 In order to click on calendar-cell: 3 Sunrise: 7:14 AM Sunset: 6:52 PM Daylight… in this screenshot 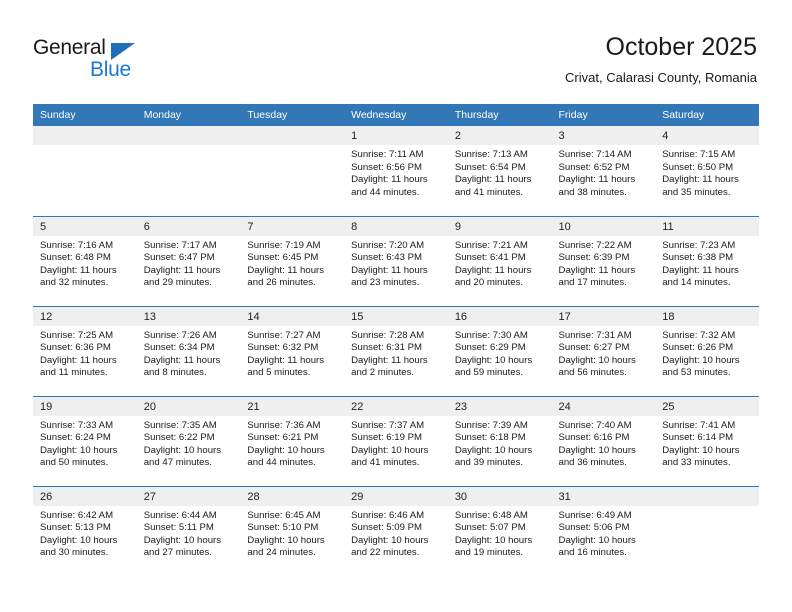, I will do `click(603, 171)`.